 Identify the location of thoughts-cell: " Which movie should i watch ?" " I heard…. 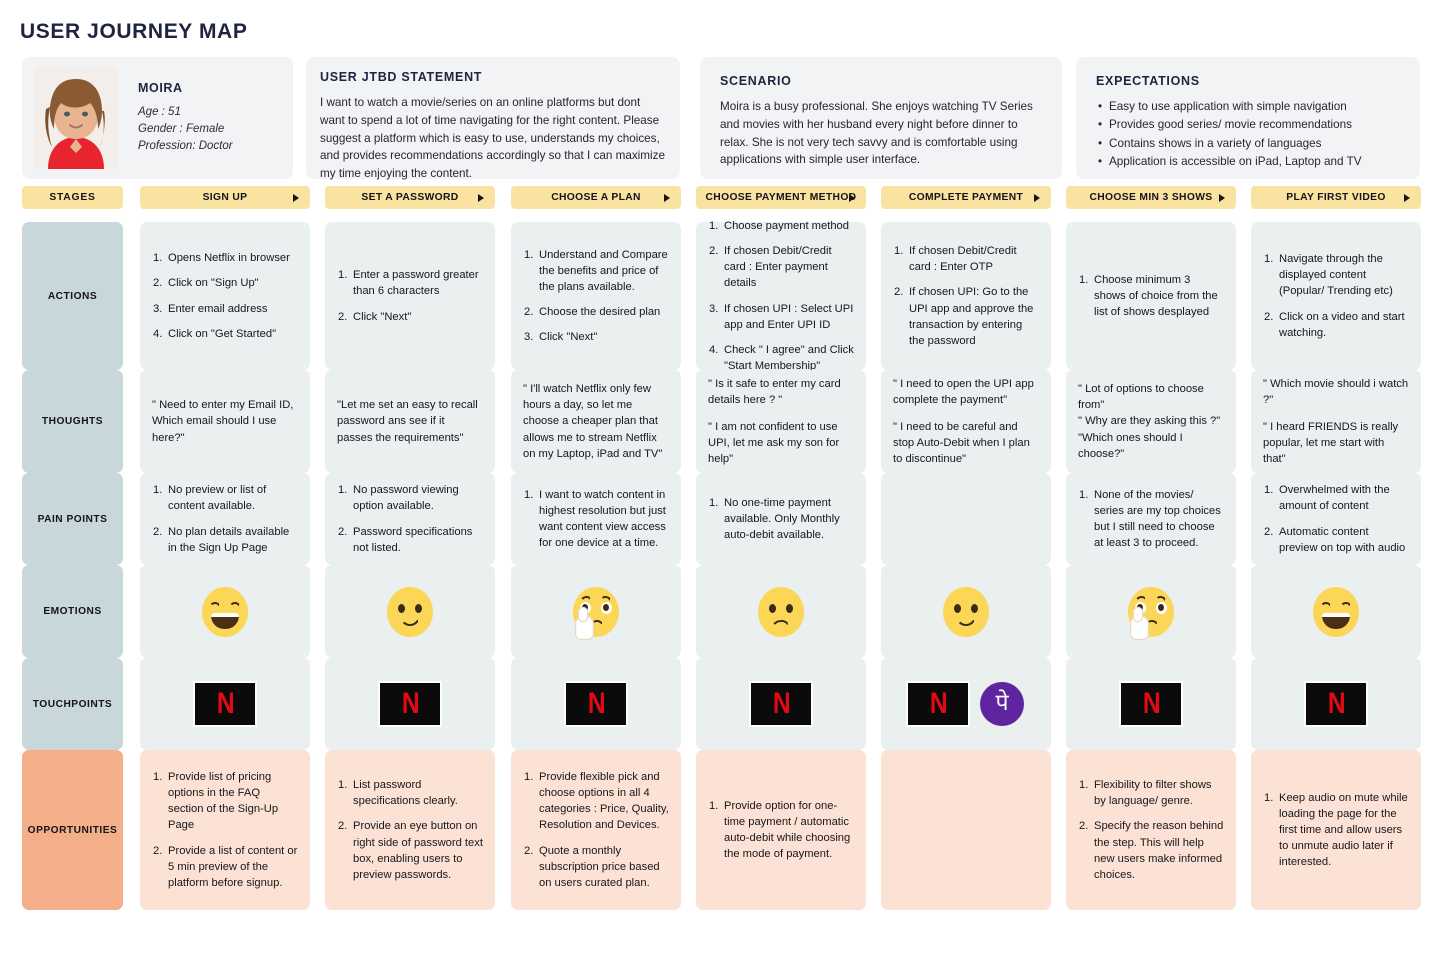
(1336, 421).